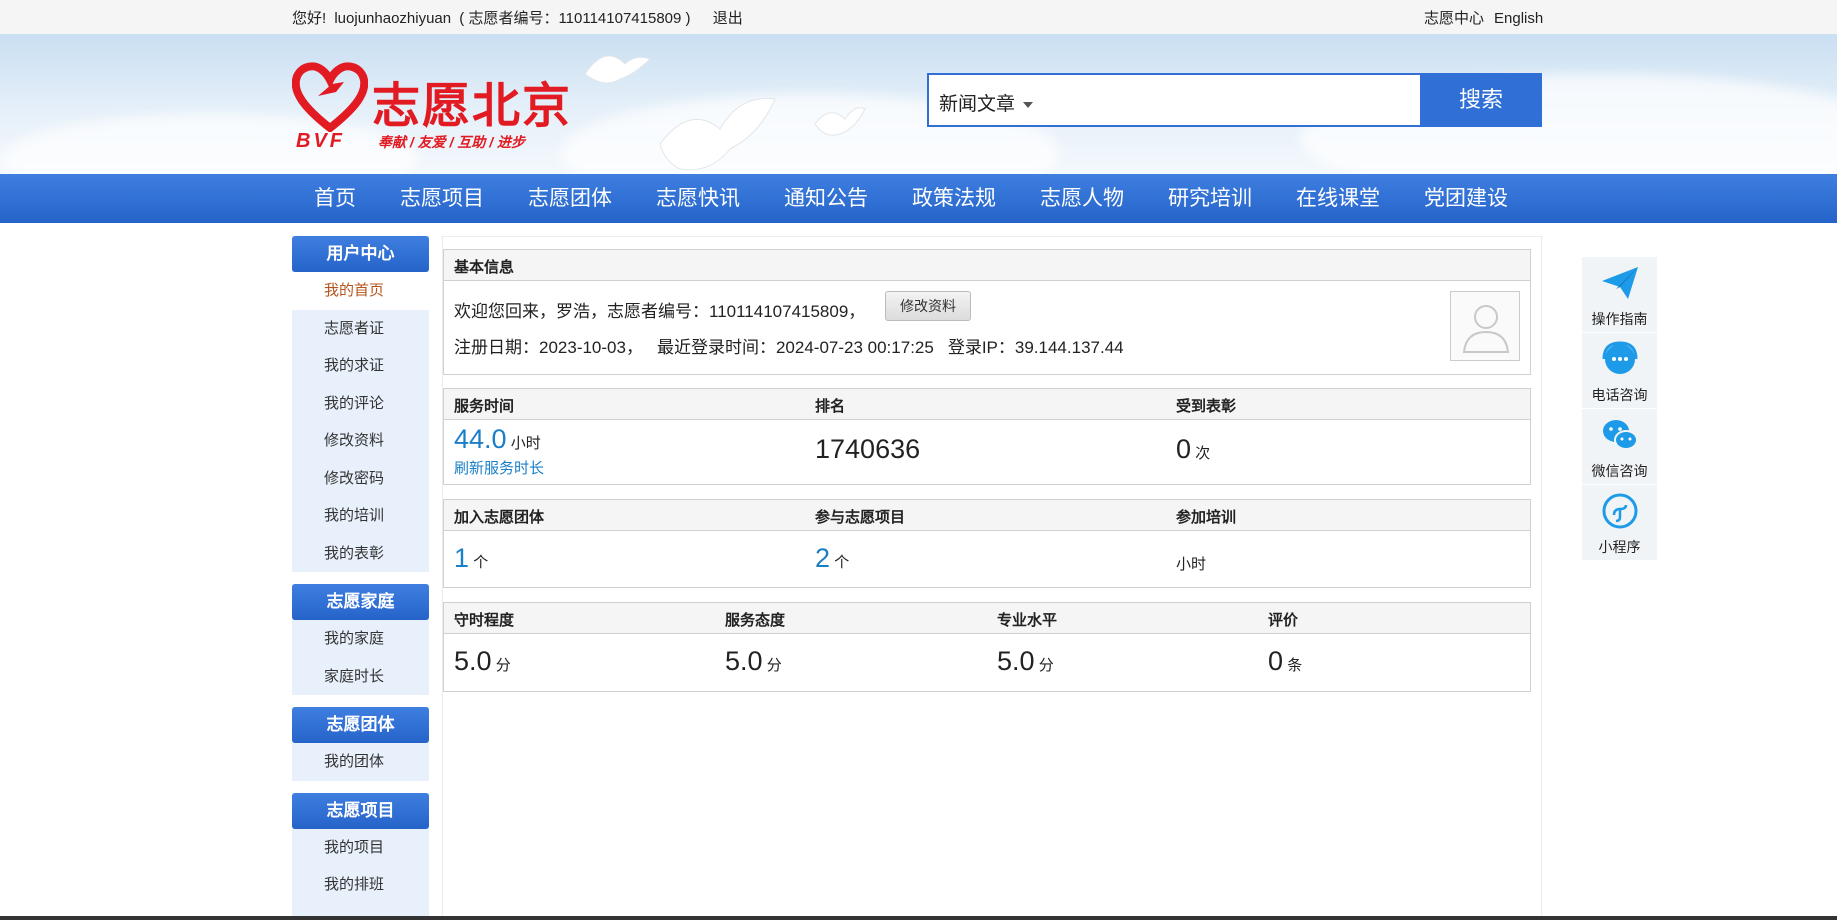 The height and width of the screenshot is (920, 1837). Describe the element at coordinates (1016, 661) in the screenshot. I see `professional-value: 5.0` at that location.